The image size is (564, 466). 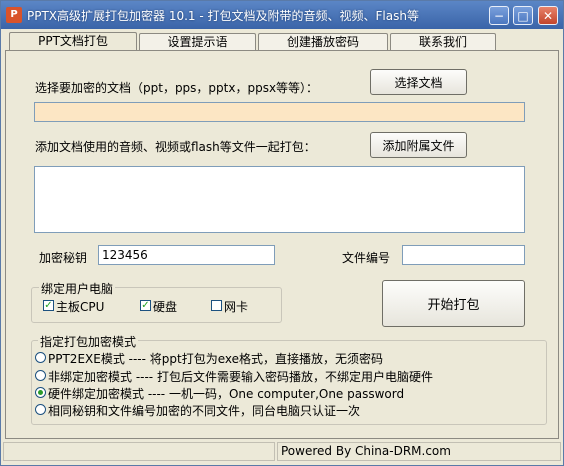 I want to click on tab-strip: PPT文档打包 设置提示语 创建播放密码 联系我们, so click(x=283, y=41).